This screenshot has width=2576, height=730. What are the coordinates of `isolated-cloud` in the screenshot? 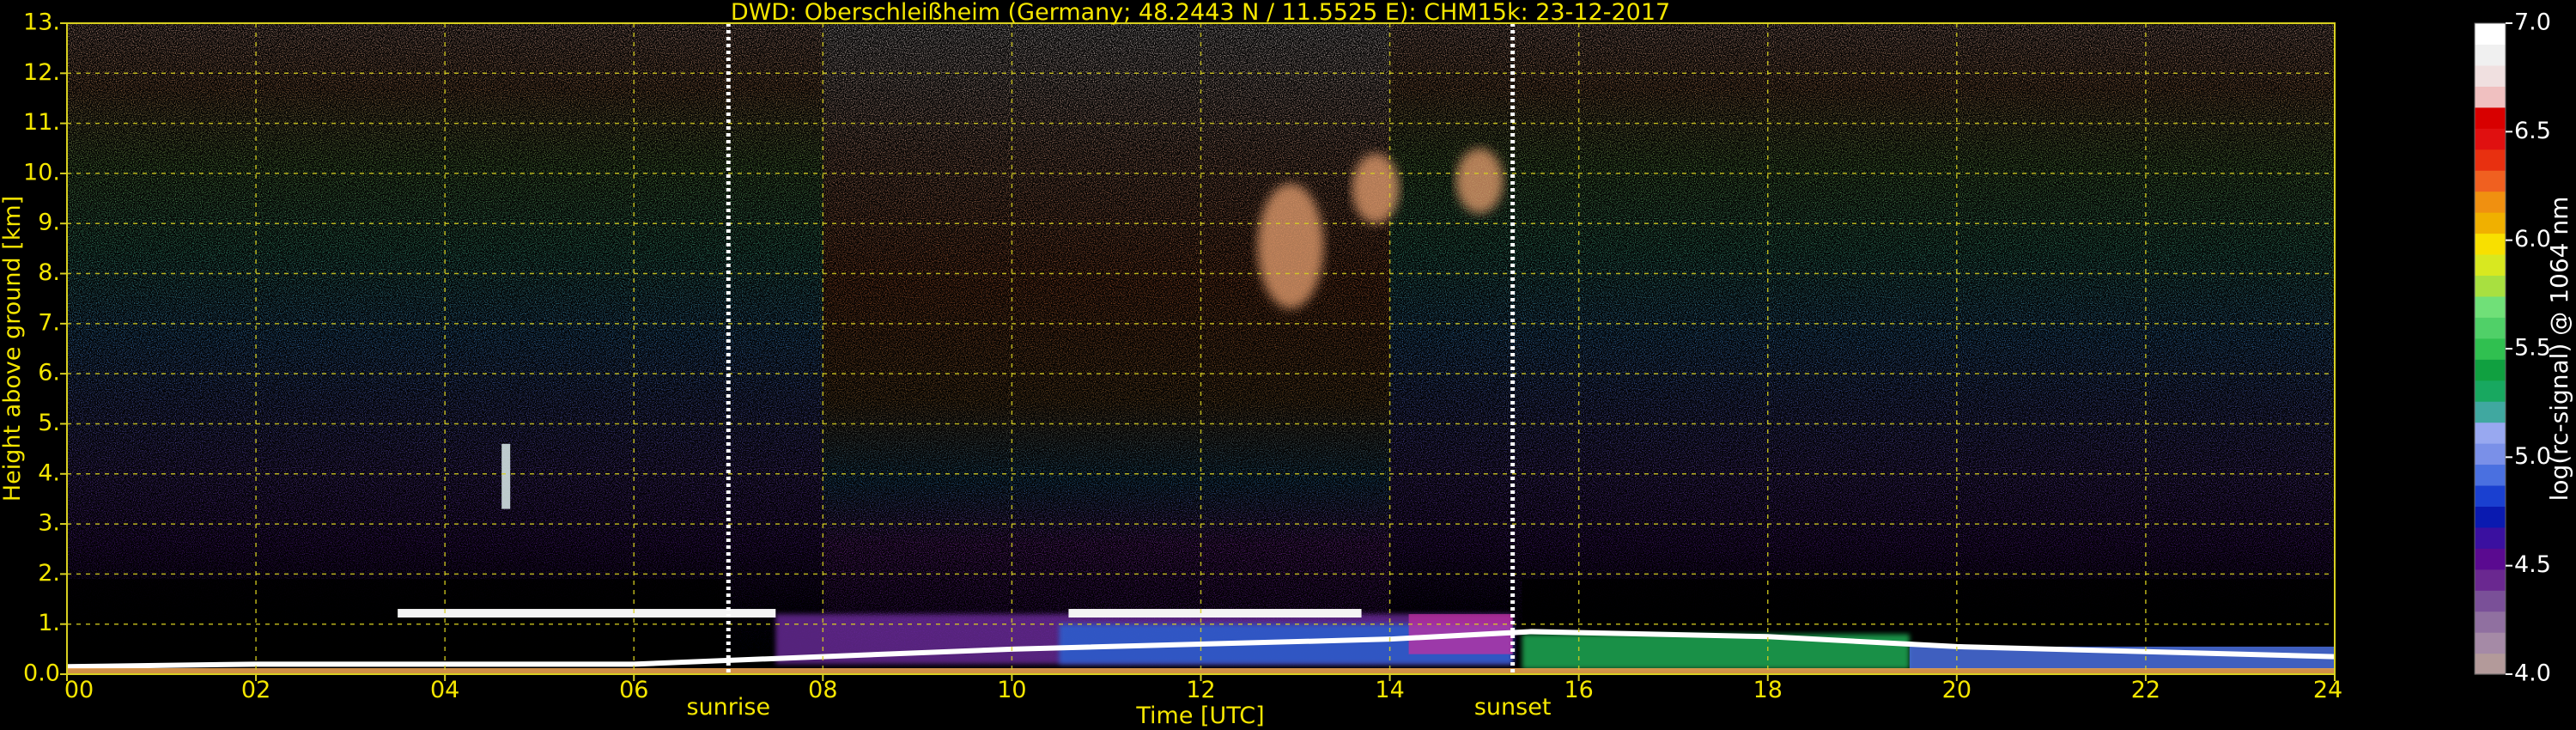 It's located at (506, 476).